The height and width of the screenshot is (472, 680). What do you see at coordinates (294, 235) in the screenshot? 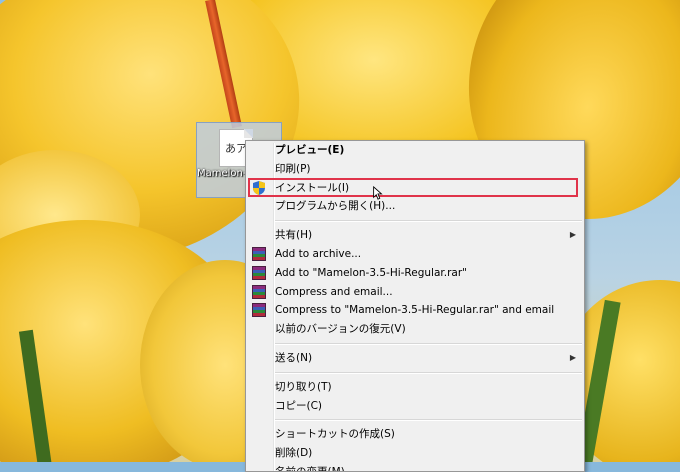
I see `menu-item-label: 共有(H)` at bounding box center [294, 235].